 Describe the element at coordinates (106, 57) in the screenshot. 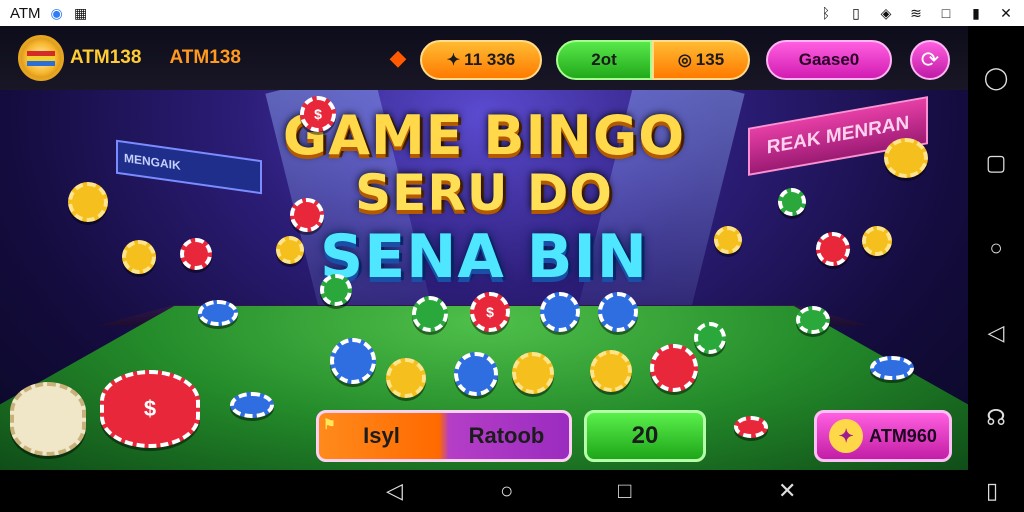

I see `brand-name: ATM138` at that location.